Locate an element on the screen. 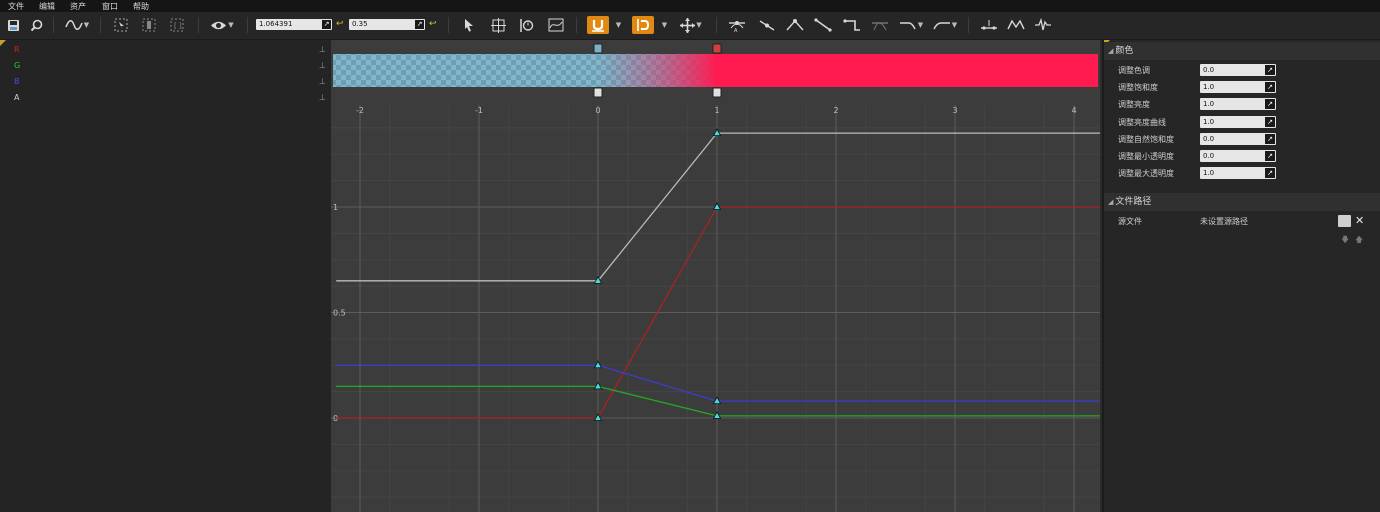 The image size is (1380, 512). menu-edit: 编辑 is located at coordinates (47, 6).